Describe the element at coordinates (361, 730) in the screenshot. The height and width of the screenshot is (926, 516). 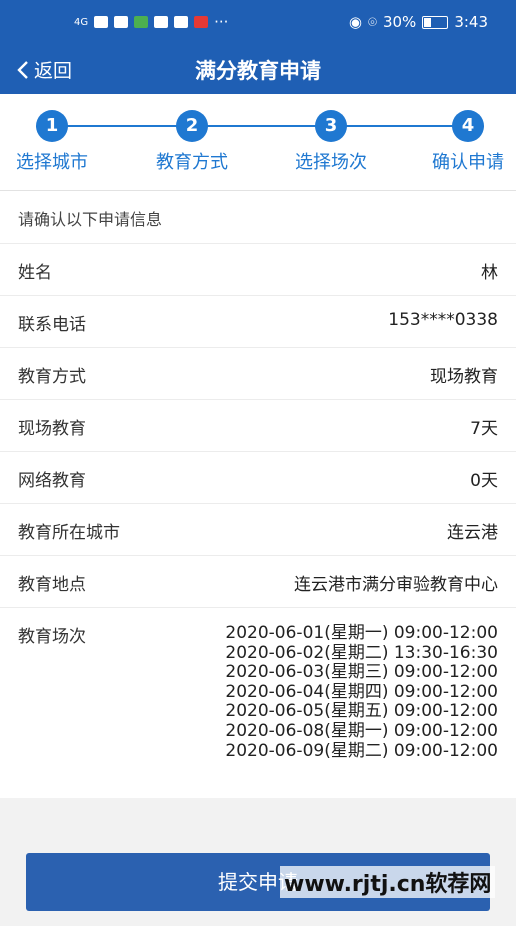
I see `session-item: 2020-06-08(星期一) 09:00-12:00` at that location.